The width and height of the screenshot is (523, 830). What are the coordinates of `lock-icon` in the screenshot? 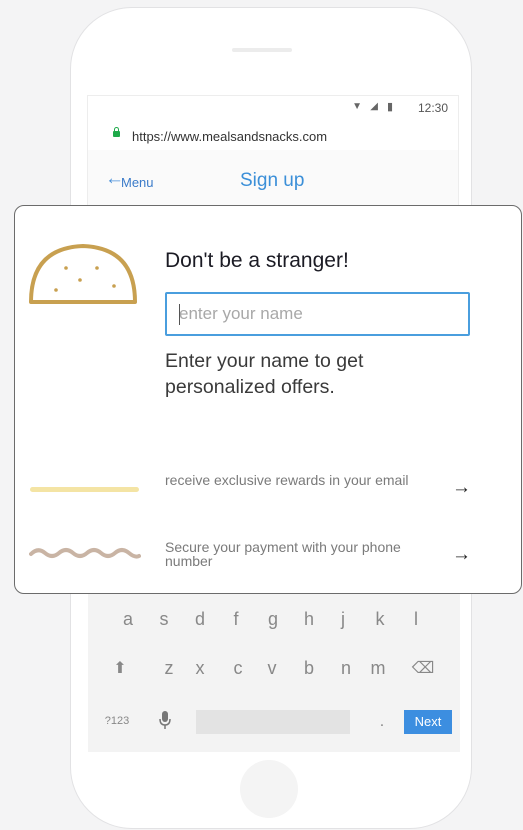 It's located at (116, 132).